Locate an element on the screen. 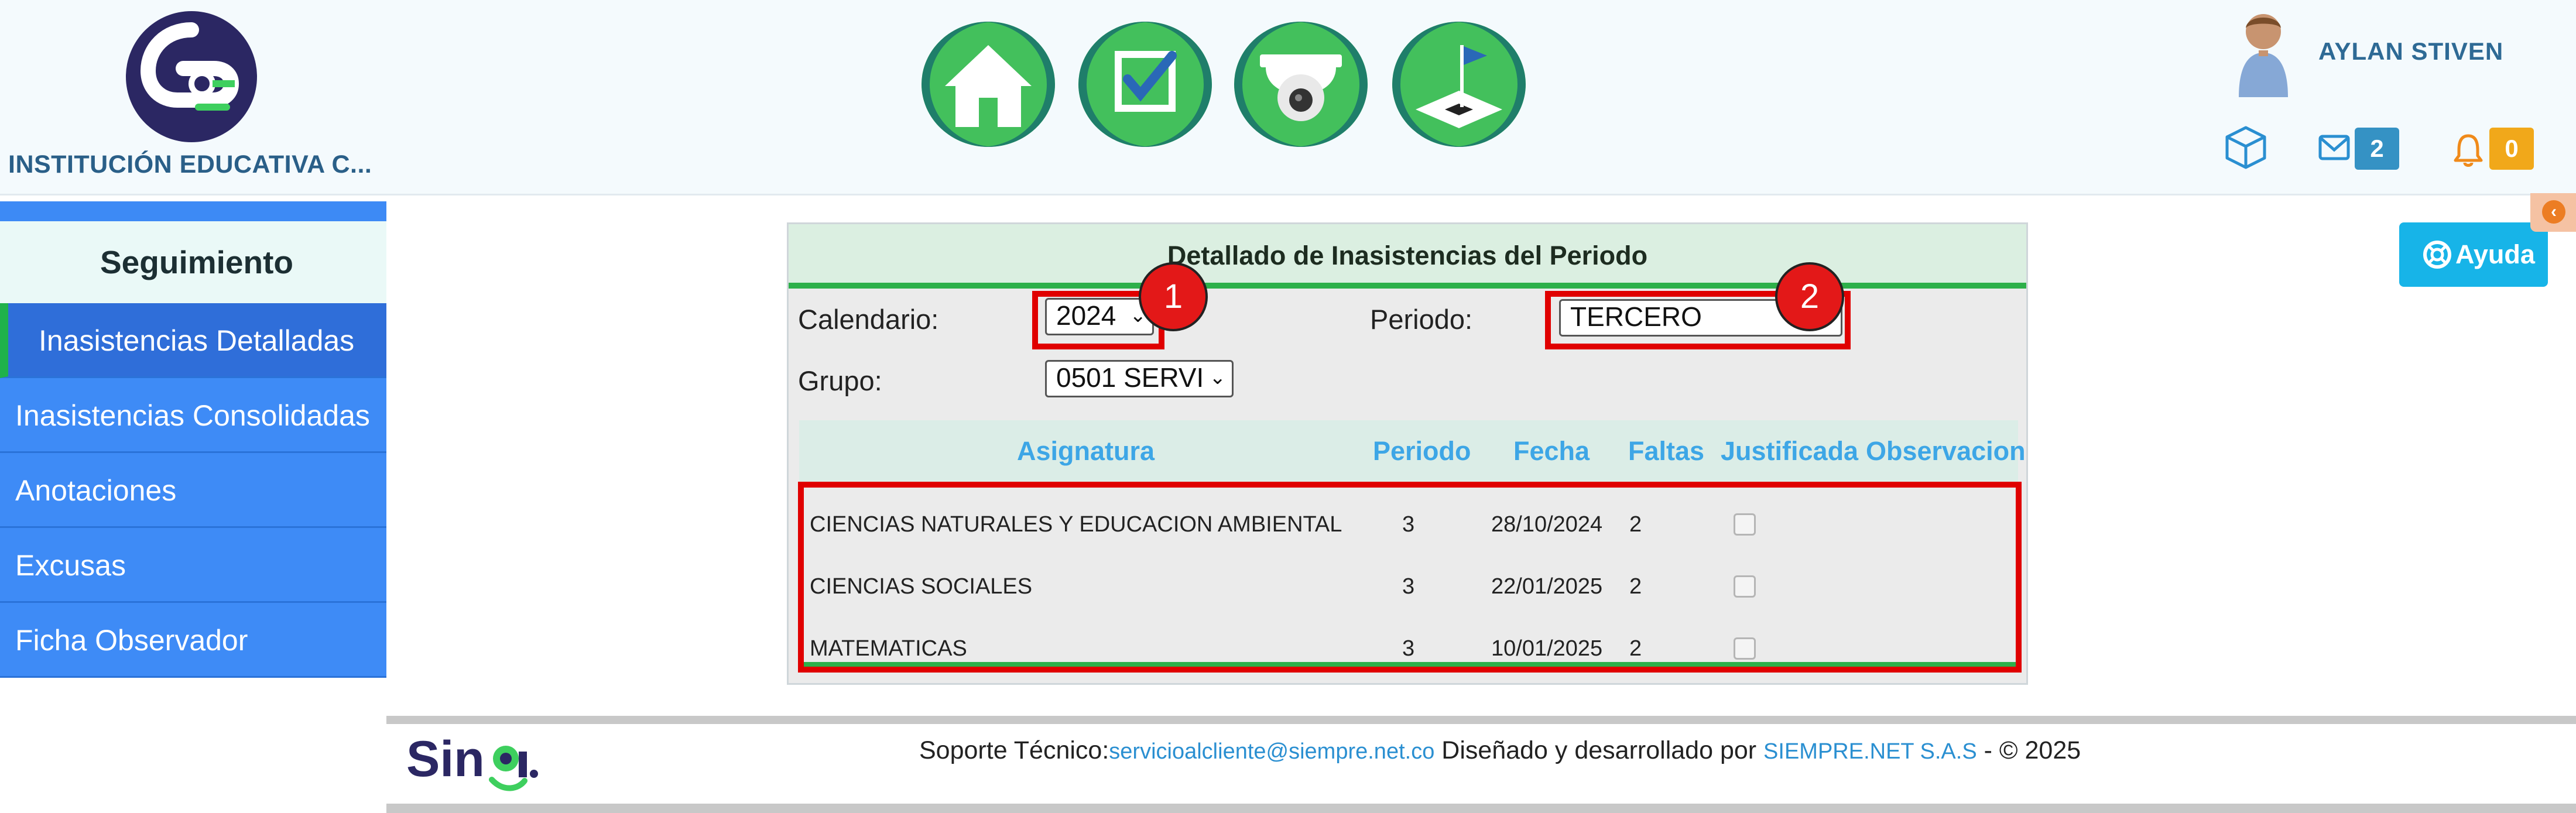  chevron-down-icon: ⌄ is located at coordinates (1216, 377).